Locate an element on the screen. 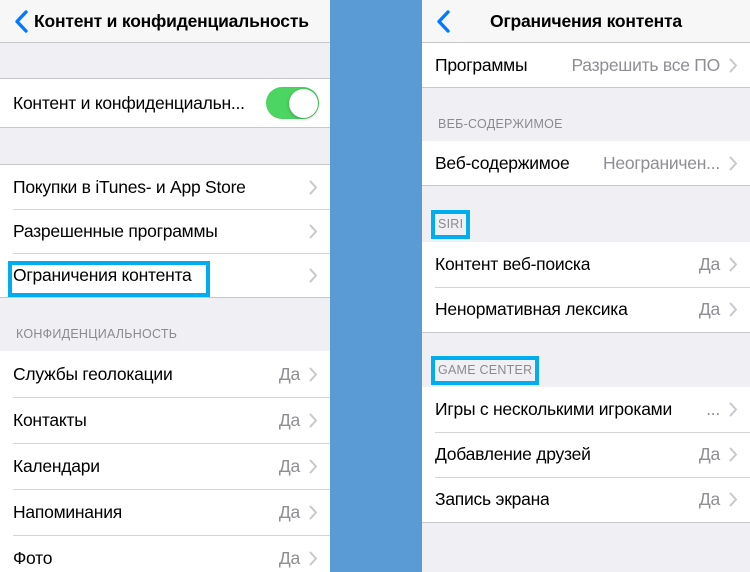 This screenshot has width=750, height=572. row-label: Ограничения контента is located at coordinates (102, 274).